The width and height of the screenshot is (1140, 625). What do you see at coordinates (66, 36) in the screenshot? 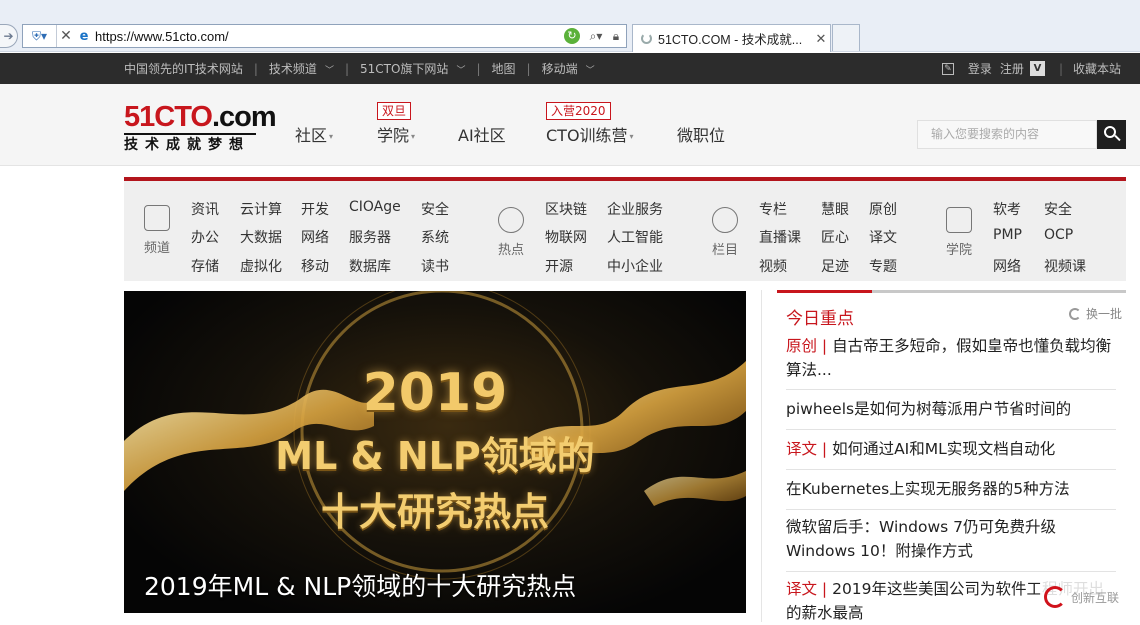
I see `stop-icon: ✕` at bounding box center [66, 36].